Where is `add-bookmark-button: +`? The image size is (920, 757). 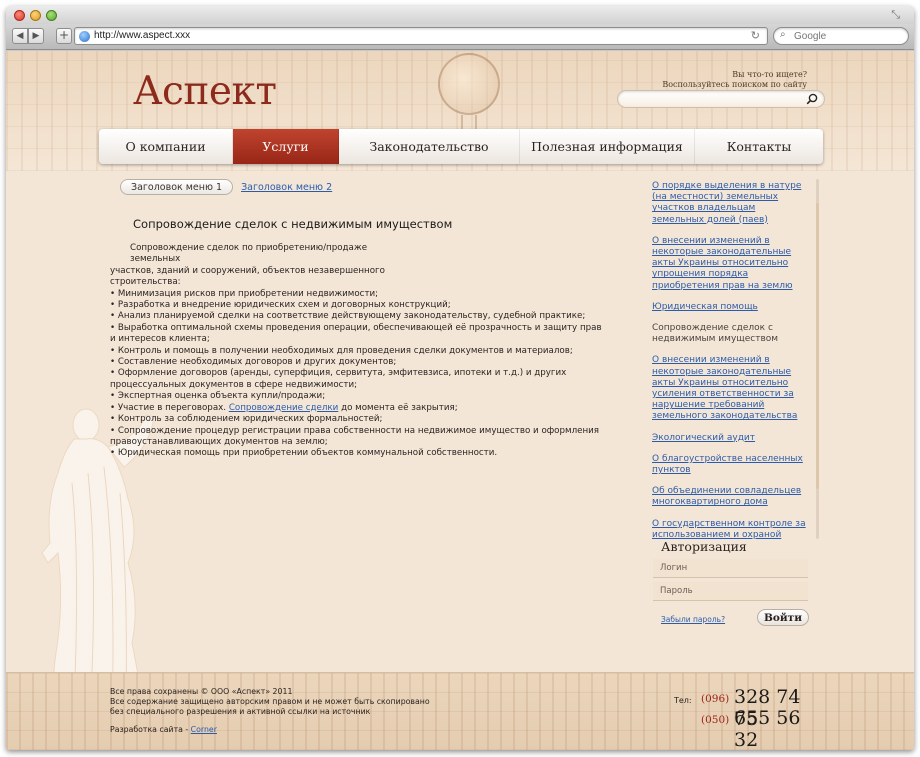 add-bookmark-button: + is located at coordinates (64, 36).